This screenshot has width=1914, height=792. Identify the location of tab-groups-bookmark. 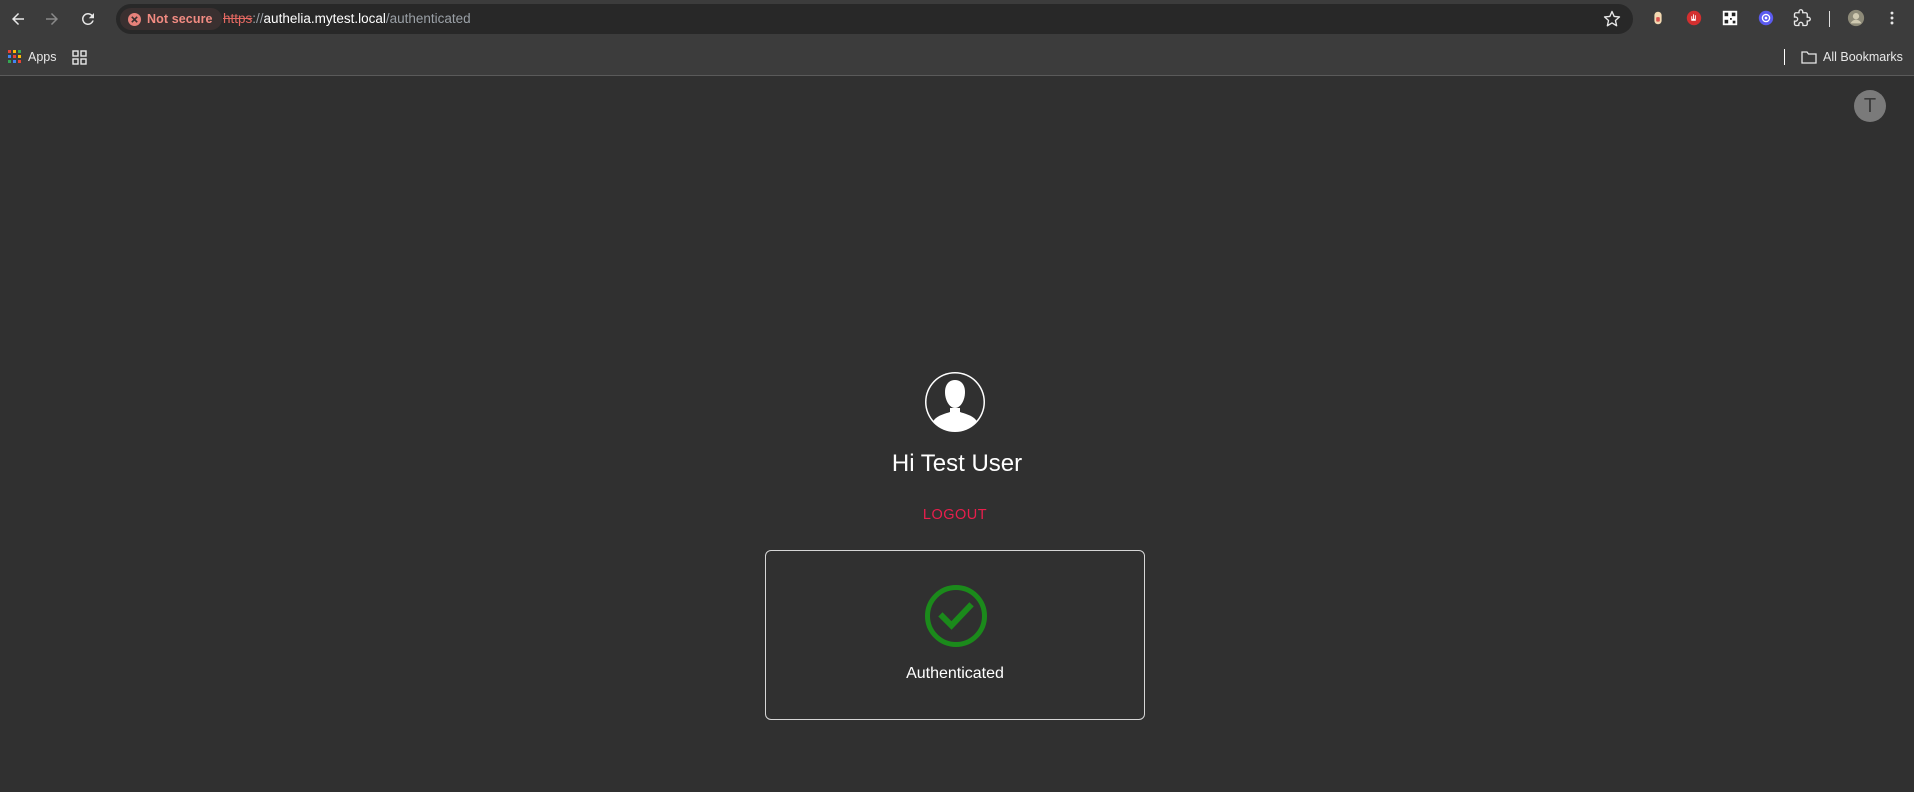
(79, 57).